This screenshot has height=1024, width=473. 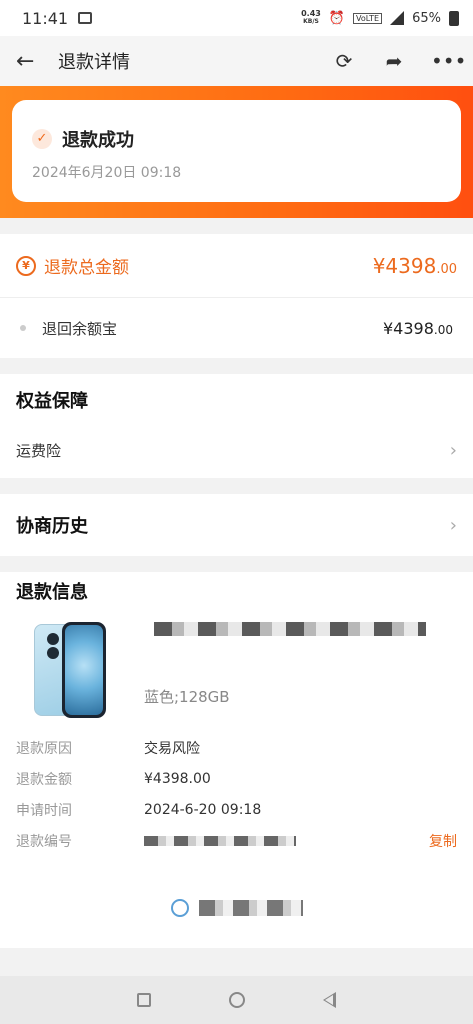 I want to click on status-time: 11:41, so click(x=45, y=18).